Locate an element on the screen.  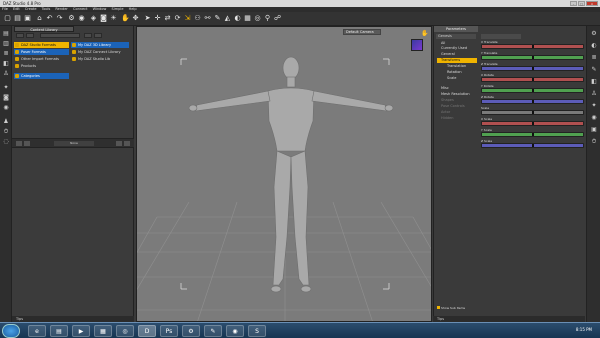
undo-icon: ↶ is located at coordinates (49, 18).